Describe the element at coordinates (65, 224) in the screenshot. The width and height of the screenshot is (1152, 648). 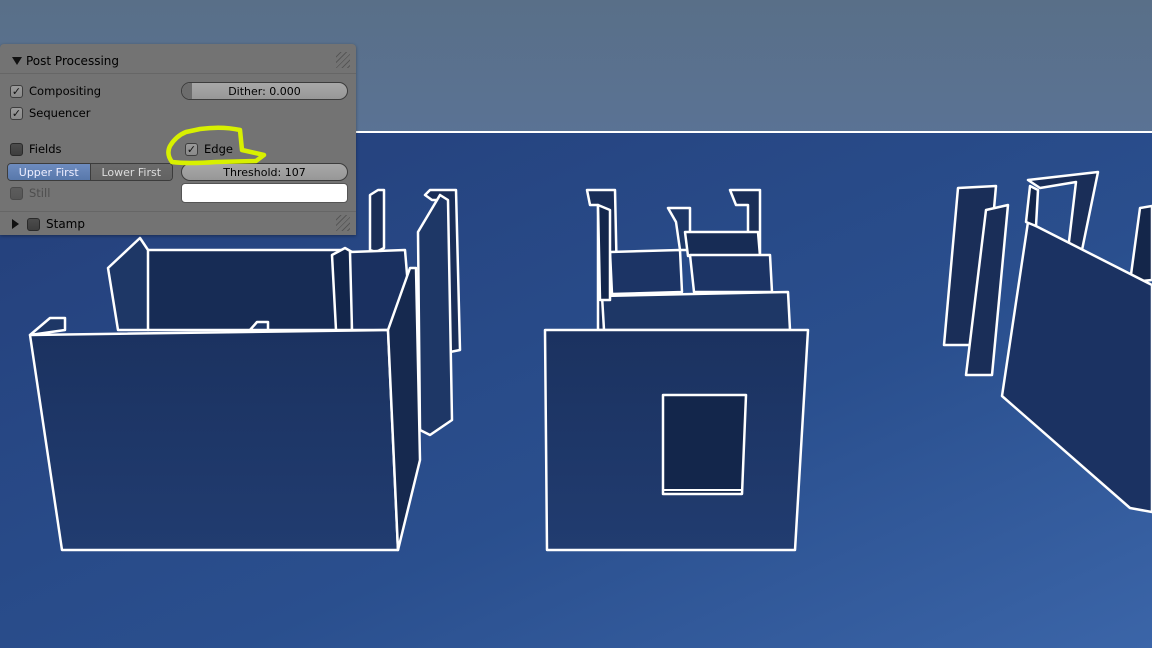
I see `stamp-label: Stamp` at that location.